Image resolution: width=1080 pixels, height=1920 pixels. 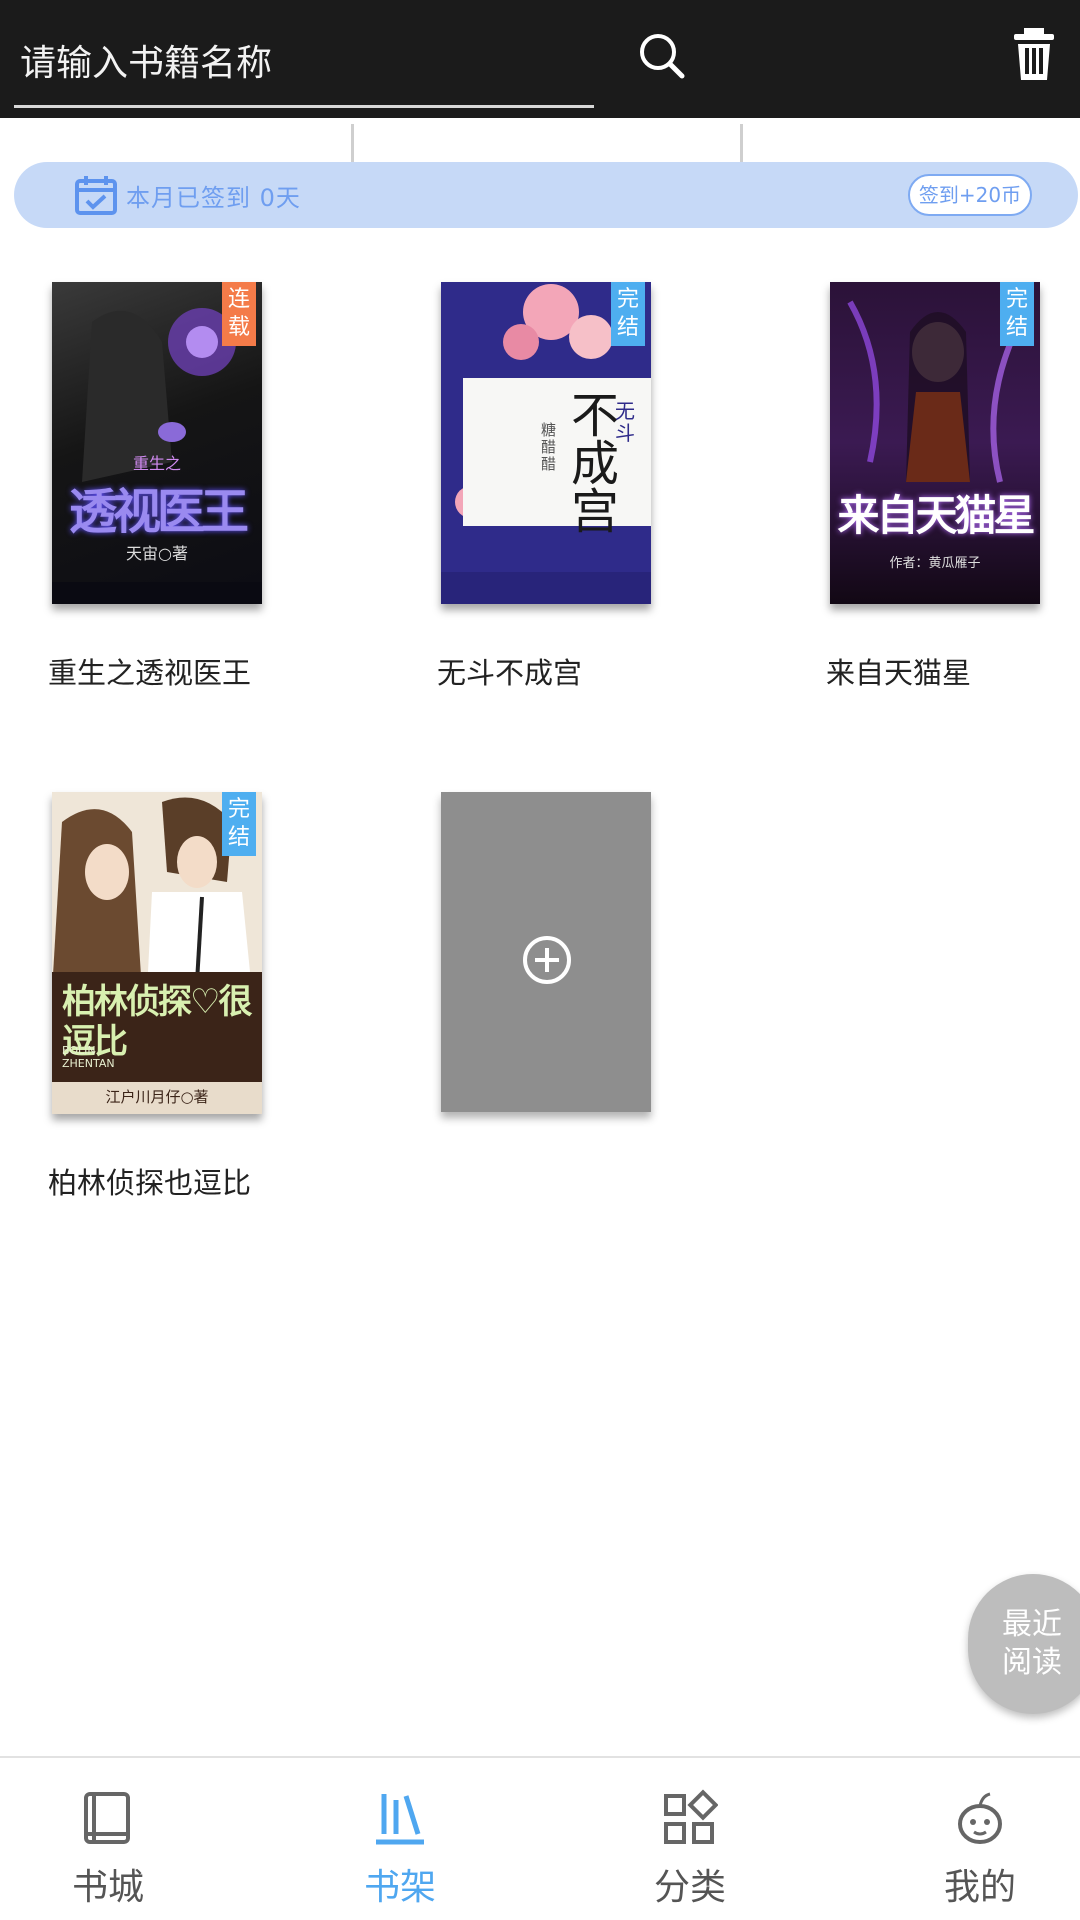 What do you see at coordinates (158, 512) in the screenshot?
I see `cover-title-art: 透视医王` at bounding box center [158, 512].